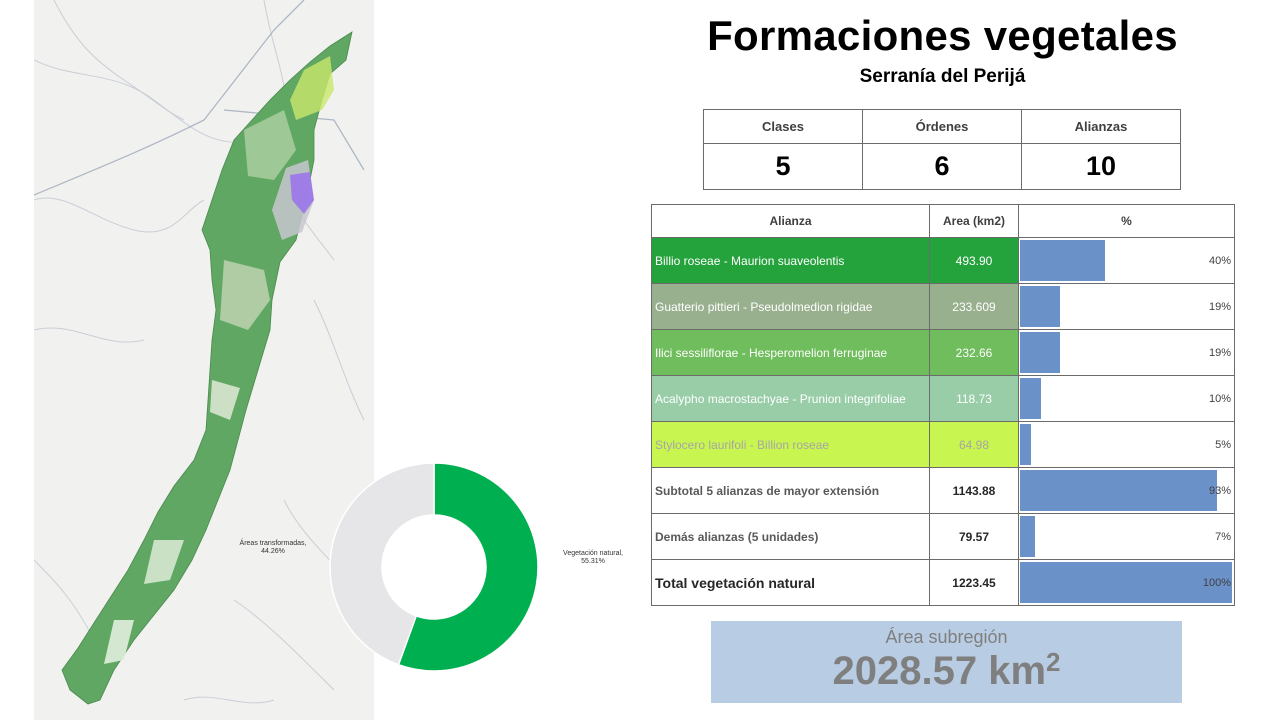 The height and width of the screenshot is (720, 1280). What do you see at coordinates (974, 582) in the screenshot?
I see `alliance-area-cell: 1223.45` at bounding box center [974, 582].